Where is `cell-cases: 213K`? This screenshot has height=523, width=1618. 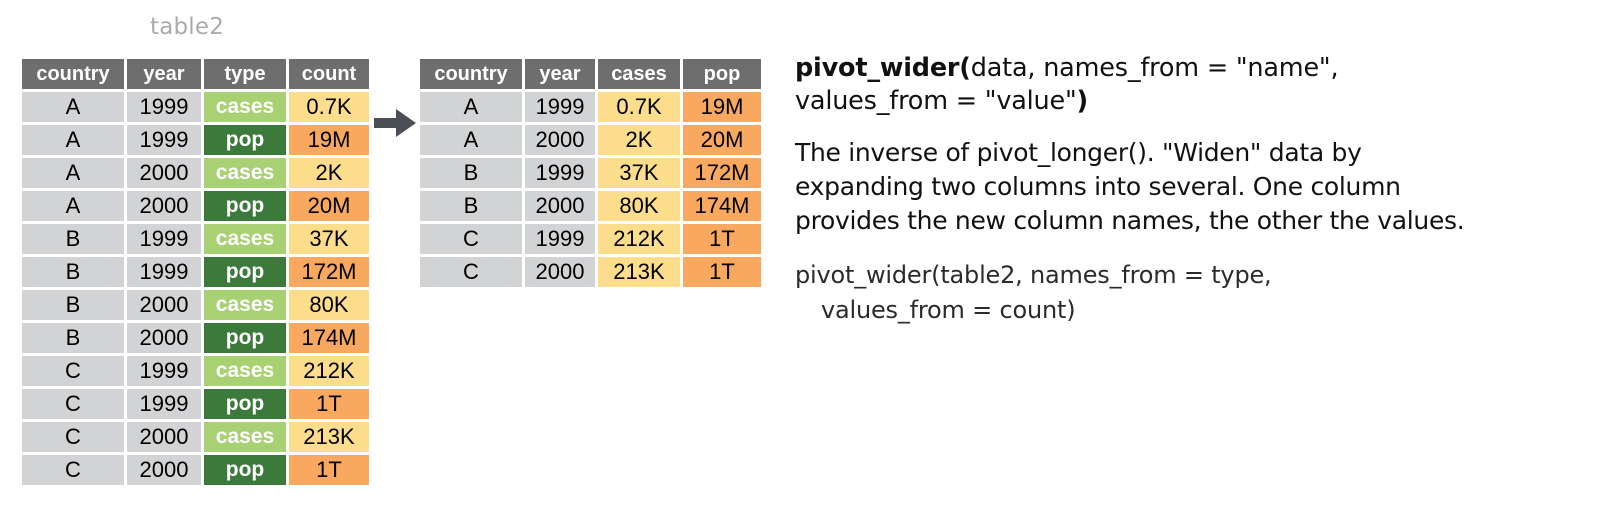 cell-cases: 213K is located at coordinates (639, 272).